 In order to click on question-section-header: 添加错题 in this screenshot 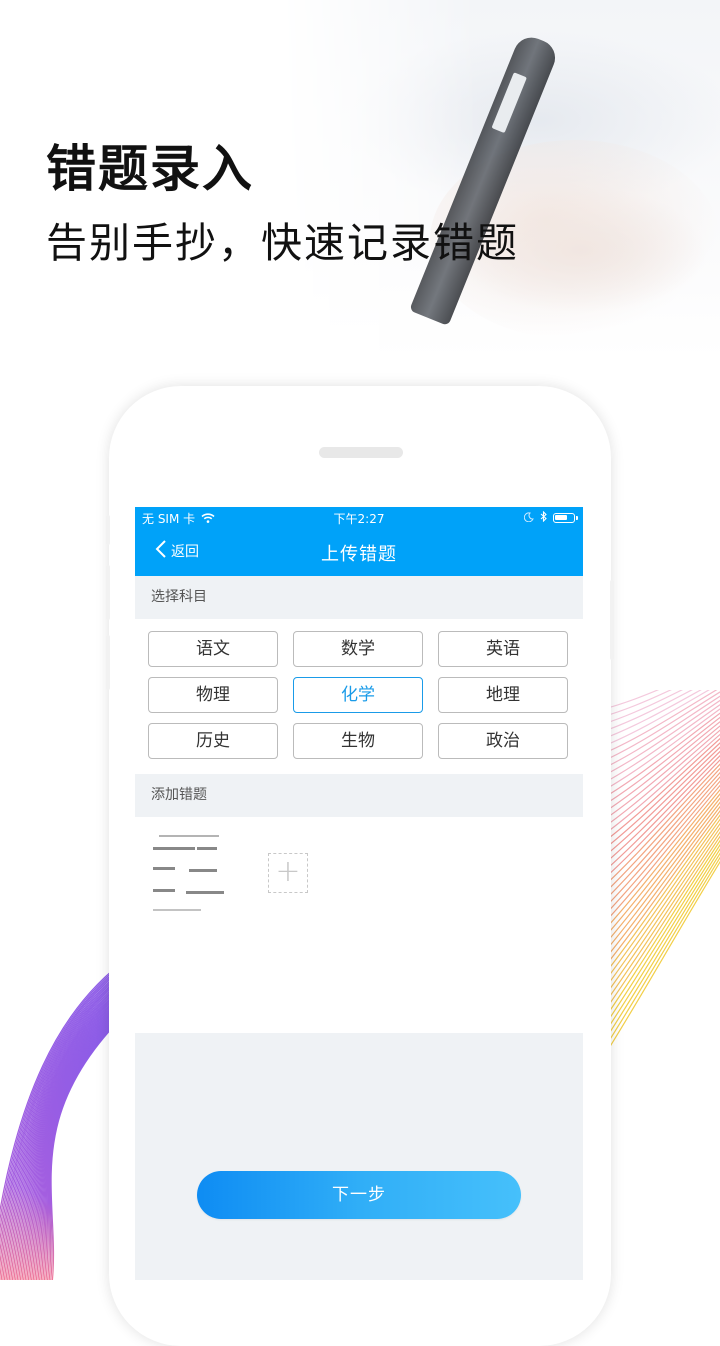, I will do `click(359, 795)`.